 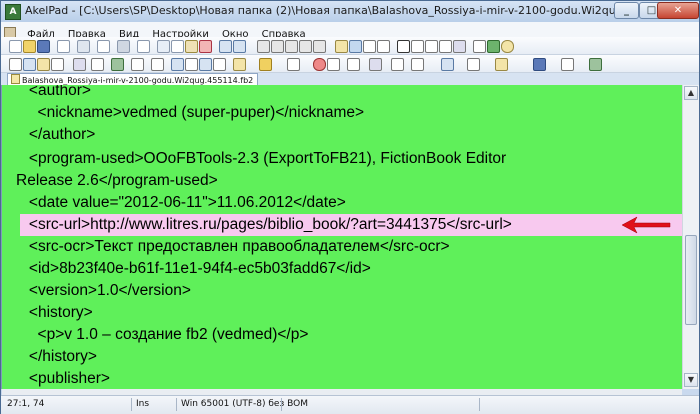 I want to click on compare-icon, so click(x=447, y=64).